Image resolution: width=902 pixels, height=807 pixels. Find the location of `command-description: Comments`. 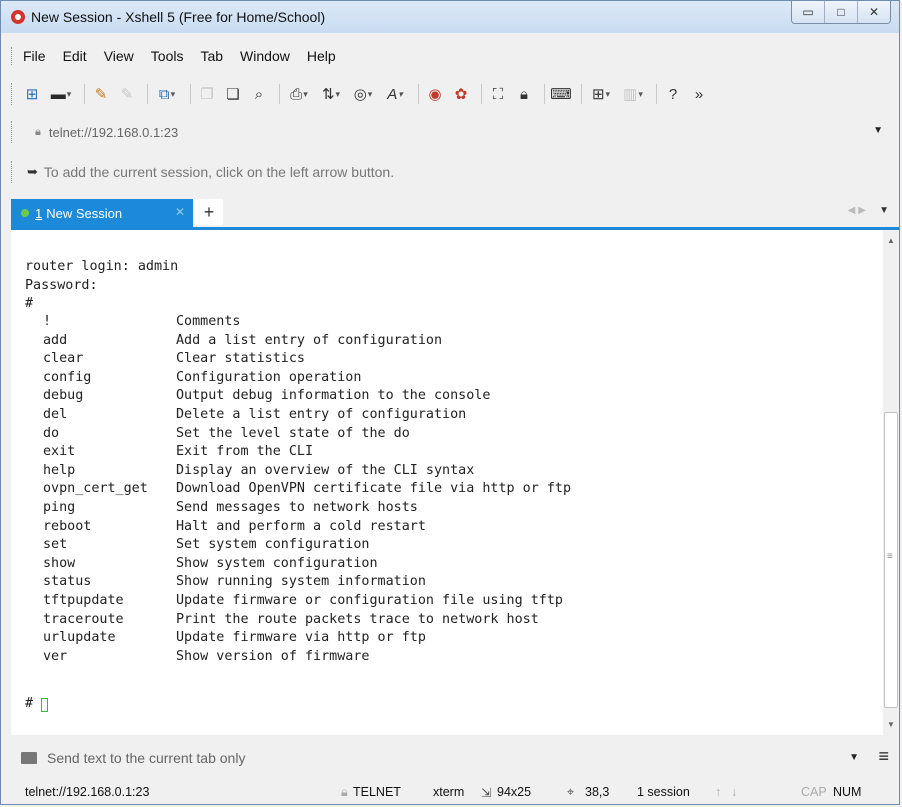

command-description: Comments is located at coordinates (208, 321).